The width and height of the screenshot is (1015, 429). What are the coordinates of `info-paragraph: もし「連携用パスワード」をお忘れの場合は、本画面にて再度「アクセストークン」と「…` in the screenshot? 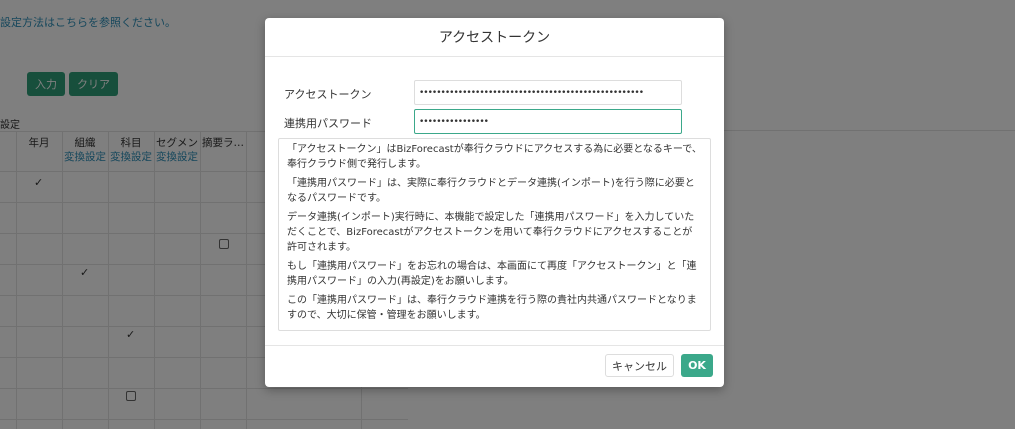 It's located at (492, 274).